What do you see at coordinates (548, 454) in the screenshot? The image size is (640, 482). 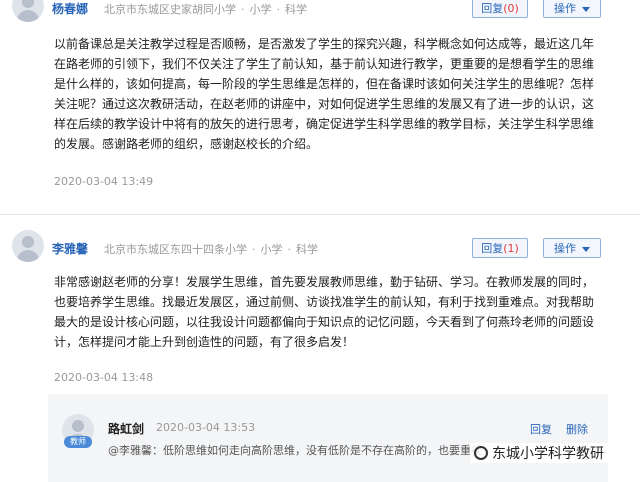 I see `watermark-text: 东城小学科学教研` at bounding box center [548, 454].